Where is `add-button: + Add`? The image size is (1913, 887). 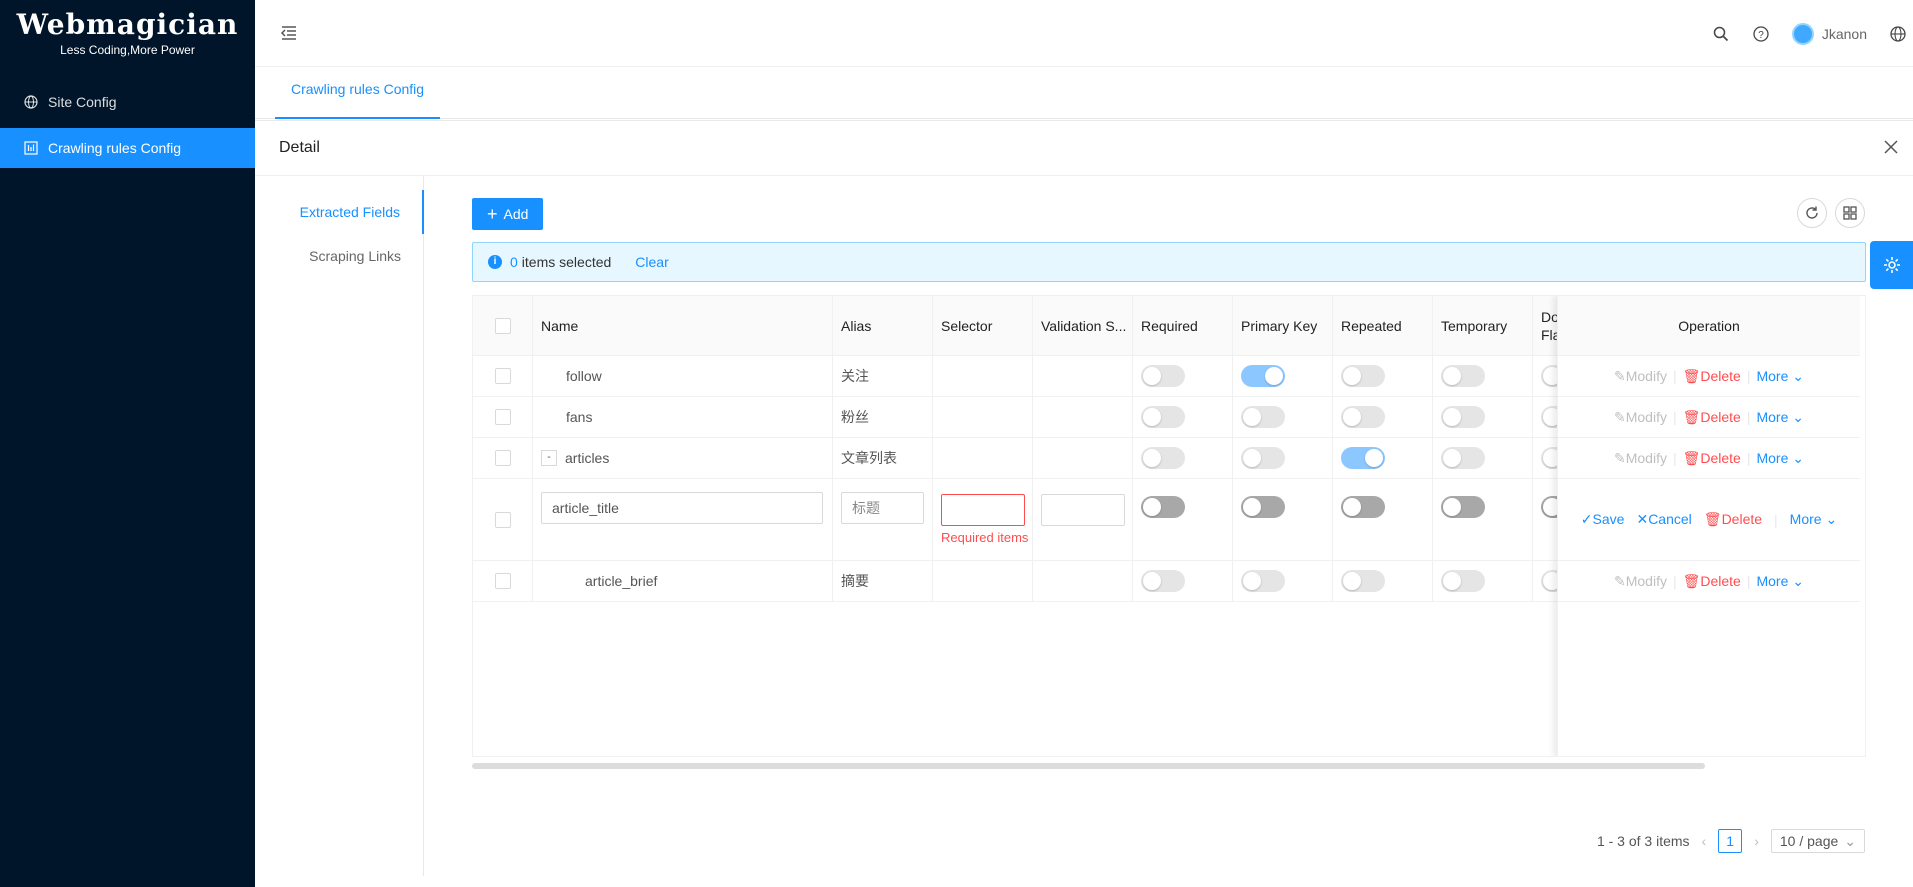 add-button: + Add is located at coordinates (508, 214).